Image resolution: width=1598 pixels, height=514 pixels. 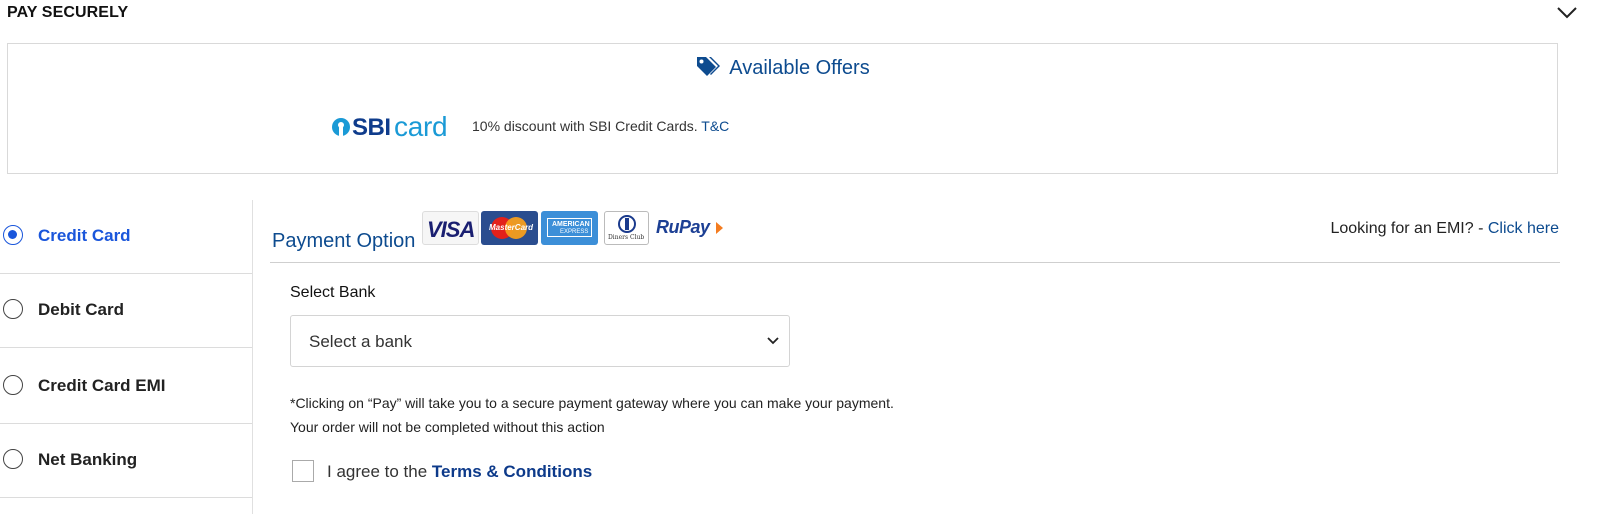 I want to click on emi-prompt-text: Looking for an EMI? -, so click(x=1407, y=228).